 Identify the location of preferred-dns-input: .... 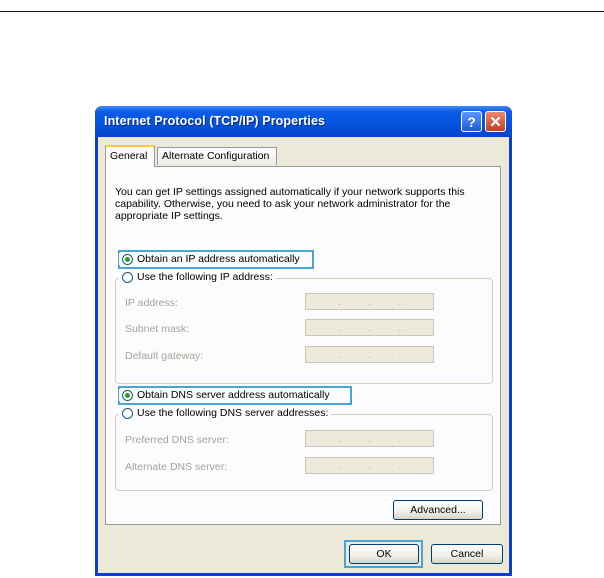
(369, 438).